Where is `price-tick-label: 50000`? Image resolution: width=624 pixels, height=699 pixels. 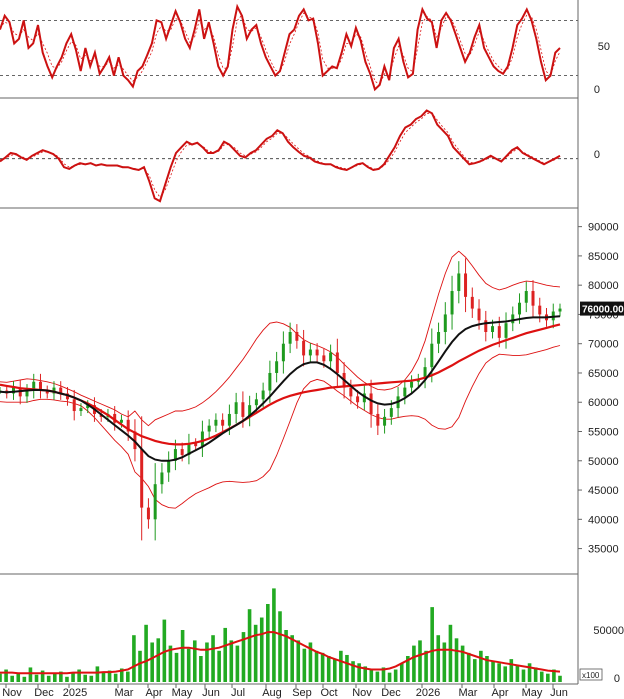 price-tick-label: 50000 is located at coordinates (603, 462).